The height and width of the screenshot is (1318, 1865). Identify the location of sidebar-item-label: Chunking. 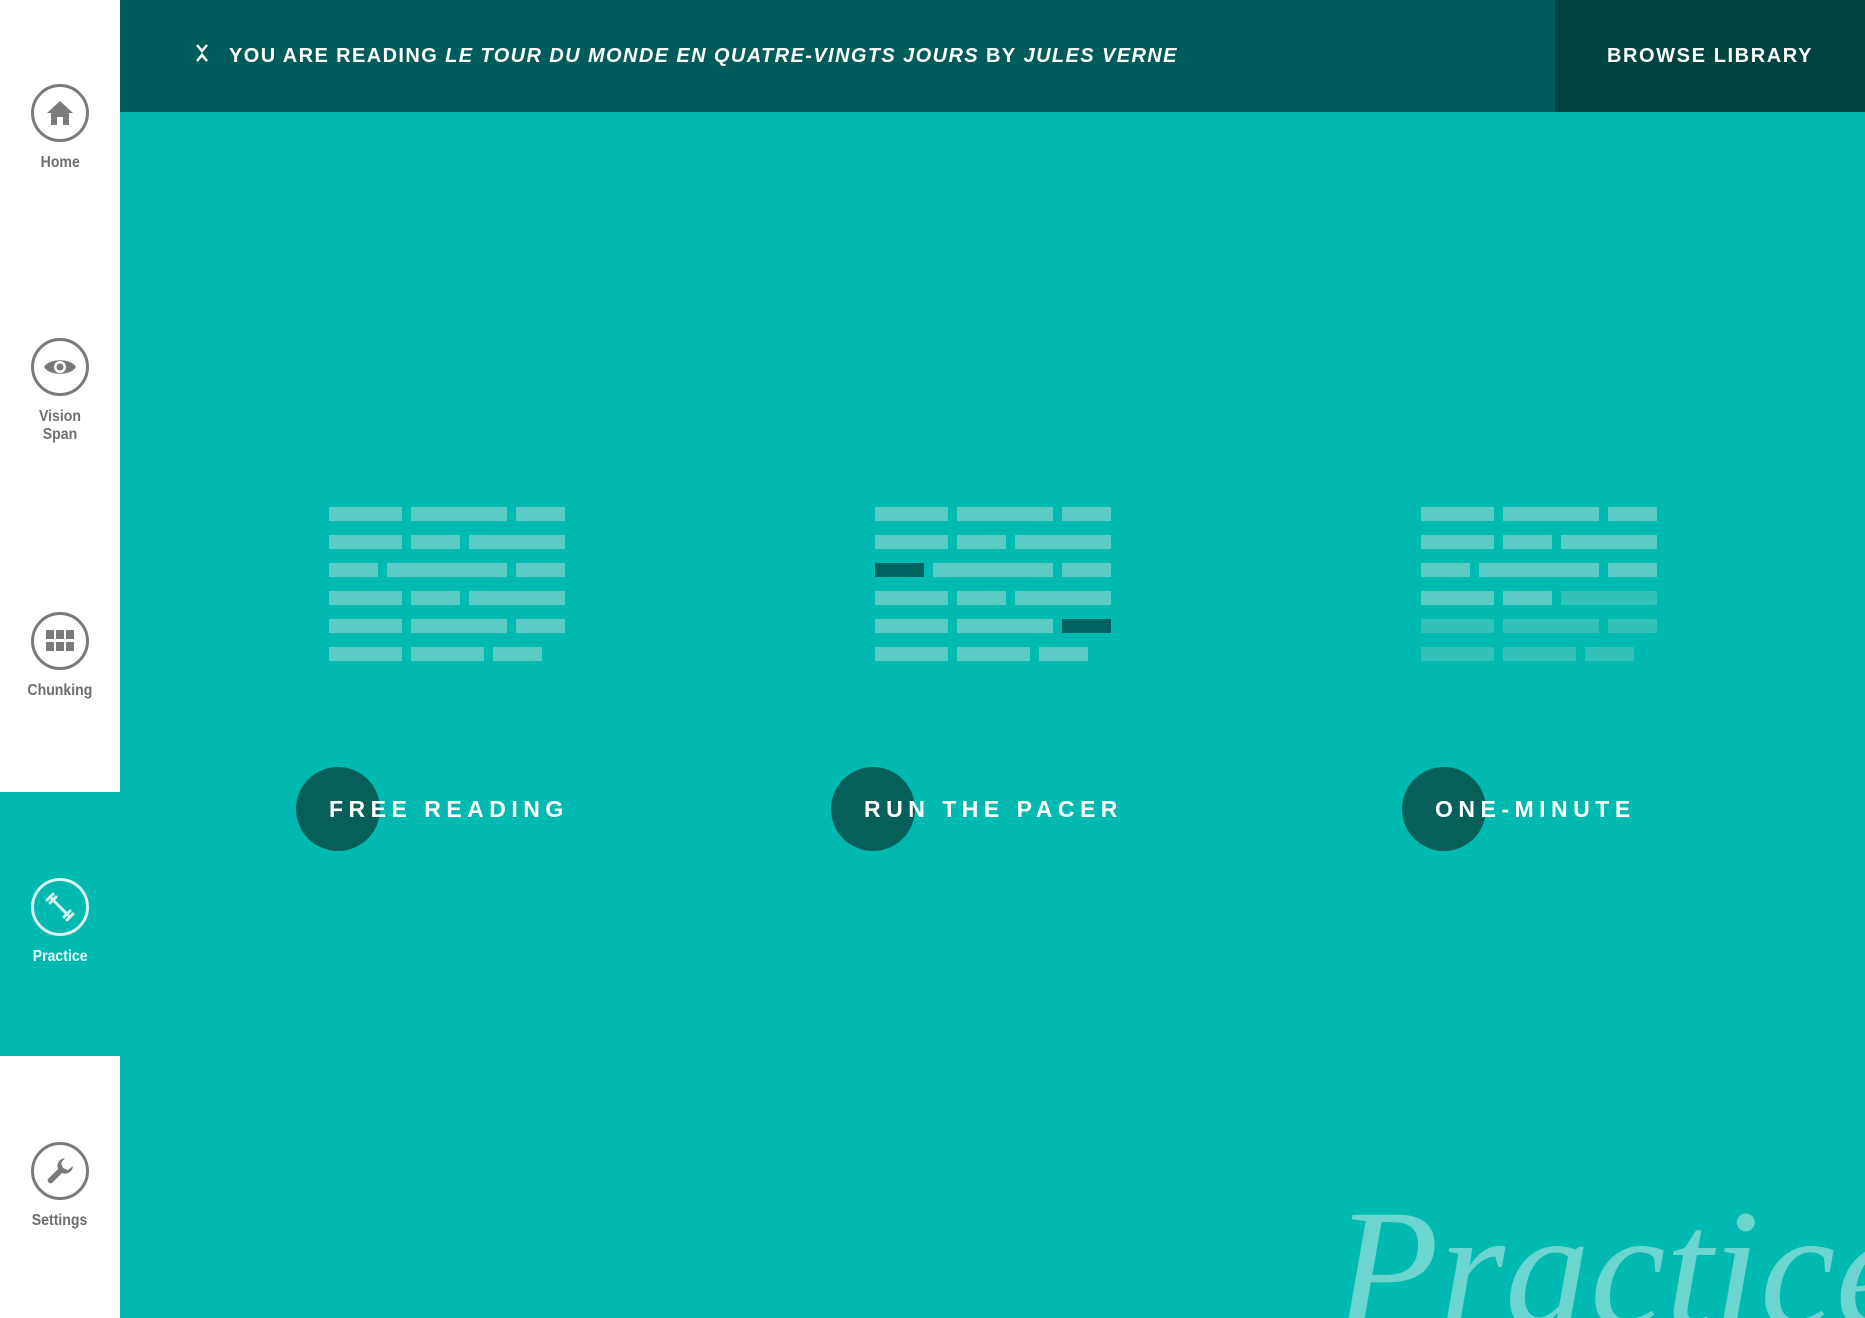
(60, 690).